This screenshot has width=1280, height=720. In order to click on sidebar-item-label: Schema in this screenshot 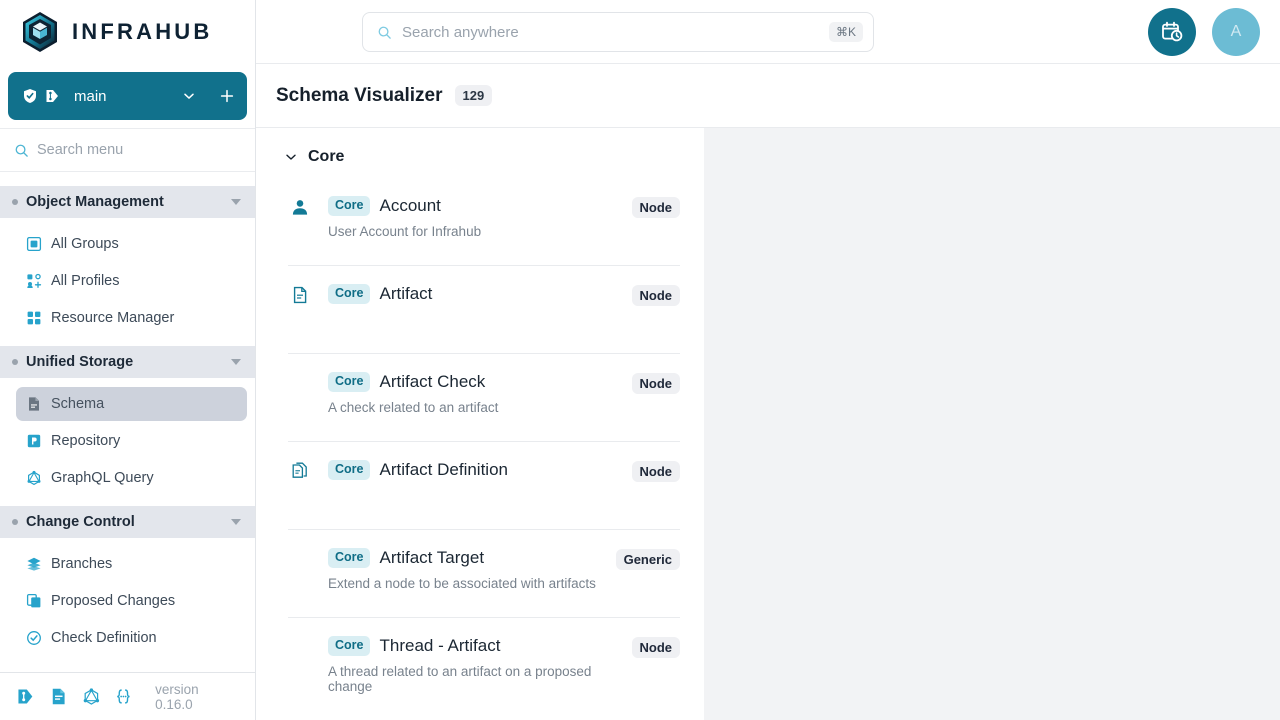, I will do `click(78, 404)`.